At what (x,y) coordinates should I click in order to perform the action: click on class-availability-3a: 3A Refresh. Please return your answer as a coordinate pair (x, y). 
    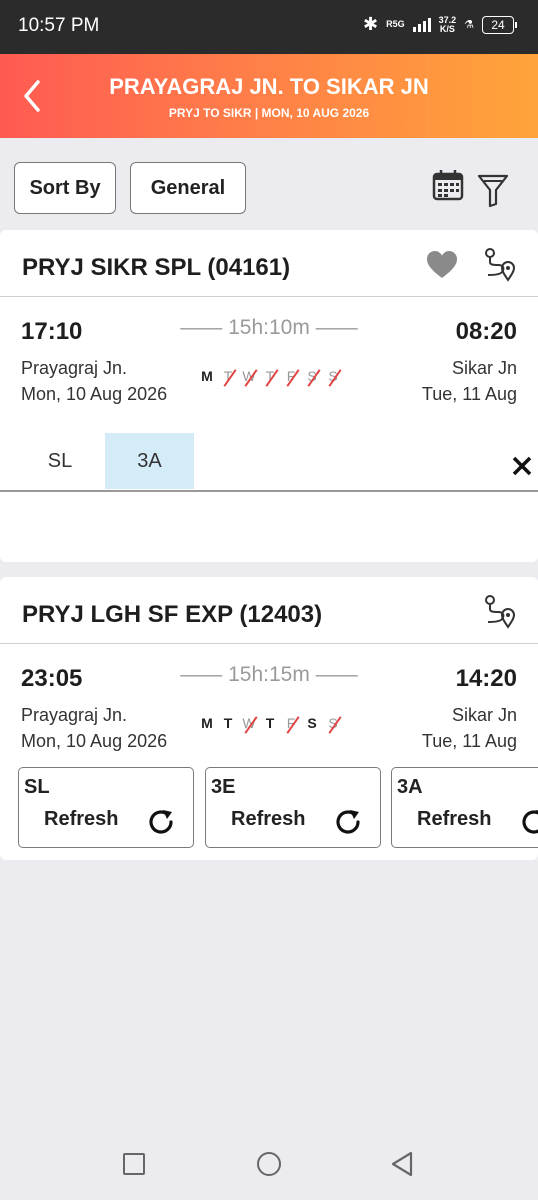
    Looking at the image, I should click on (464, 807).